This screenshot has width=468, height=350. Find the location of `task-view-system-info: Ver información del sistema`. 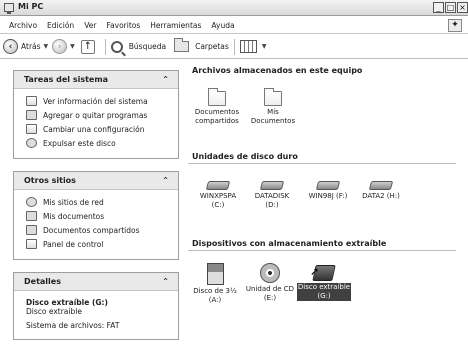

task-view-system-info: Ver información del sistema is located at coordinates (97, 101).